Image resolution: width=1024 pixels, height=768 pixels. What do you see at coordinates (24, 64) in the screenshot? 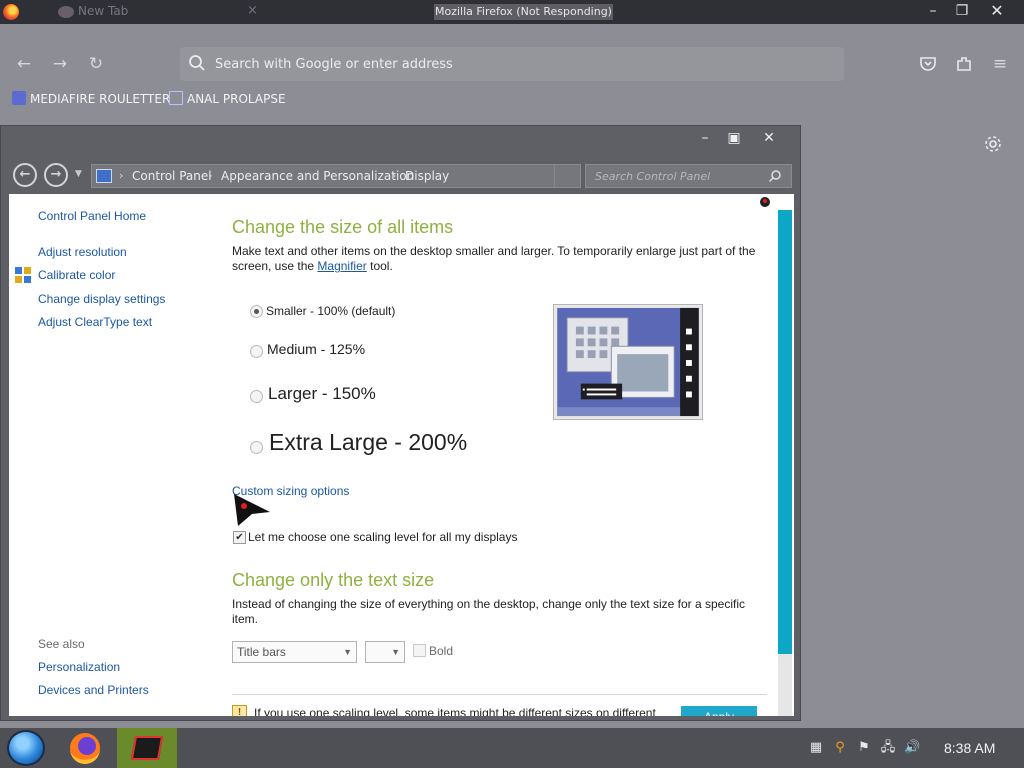
I see `back-icon: ←` at bounding box center [24, 64].